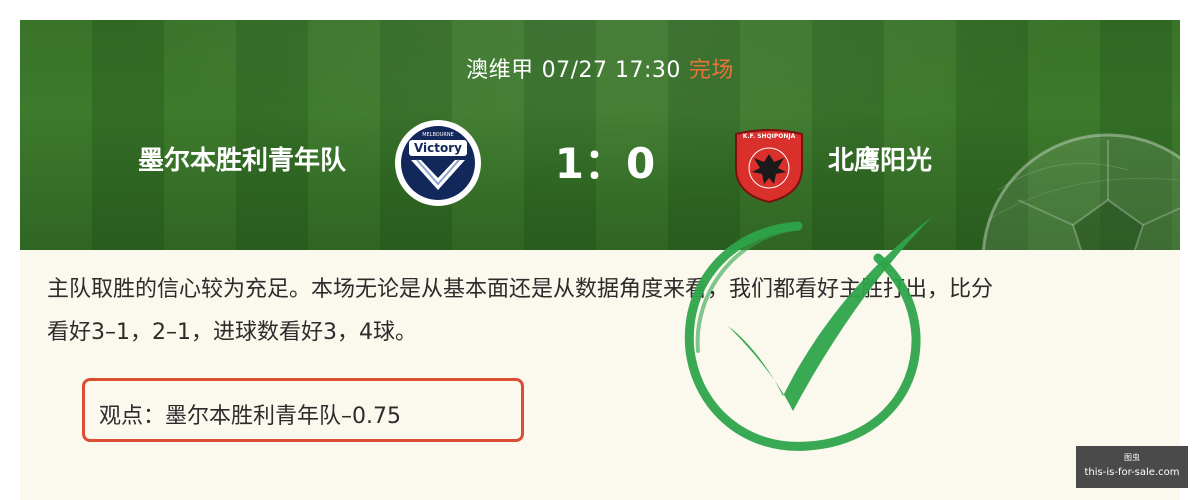  What do you see at coordinates (438, 163) in the screenshot?
I see `victory-crest-icon: MELBOURNE Victory` at bounding box center [438, 163].